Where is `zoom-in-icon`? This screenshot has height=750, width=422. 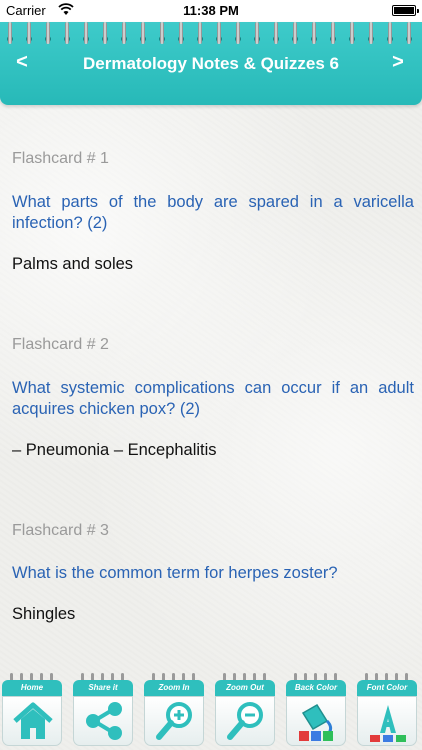
zoom-in-icon is located at coordinates (174, 721).